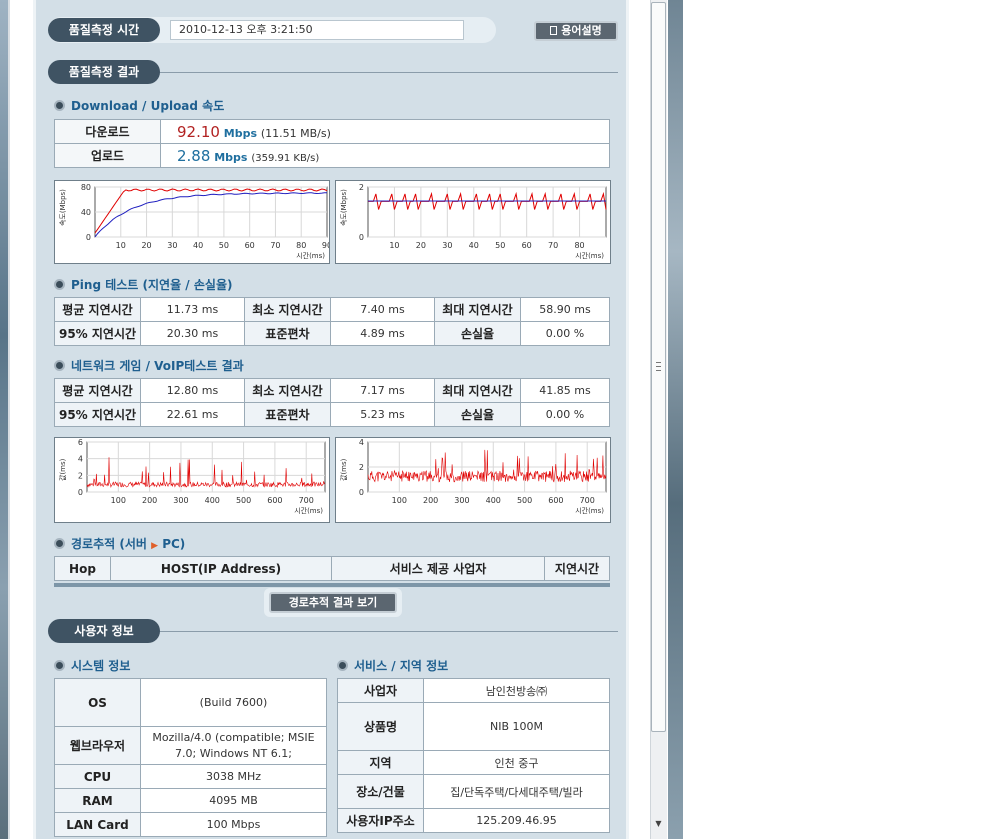  What do you see at coordinates (80, 459) in the screenshot?
I see `y-tick-label: 4` at bounding box center [80, 459].